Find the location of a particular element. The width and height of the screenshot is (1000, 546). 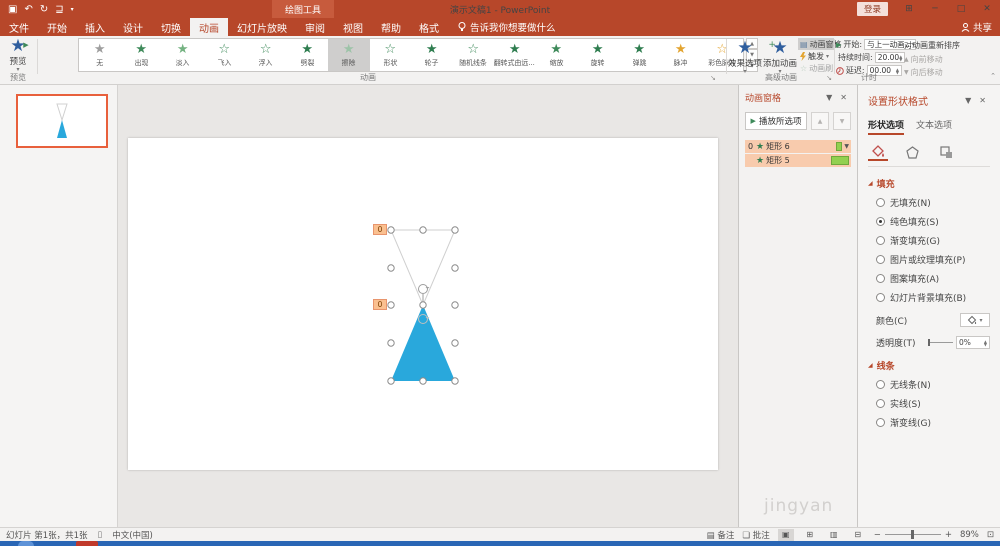

reading-view-button: ▥ is located at coordinates (834, 535).